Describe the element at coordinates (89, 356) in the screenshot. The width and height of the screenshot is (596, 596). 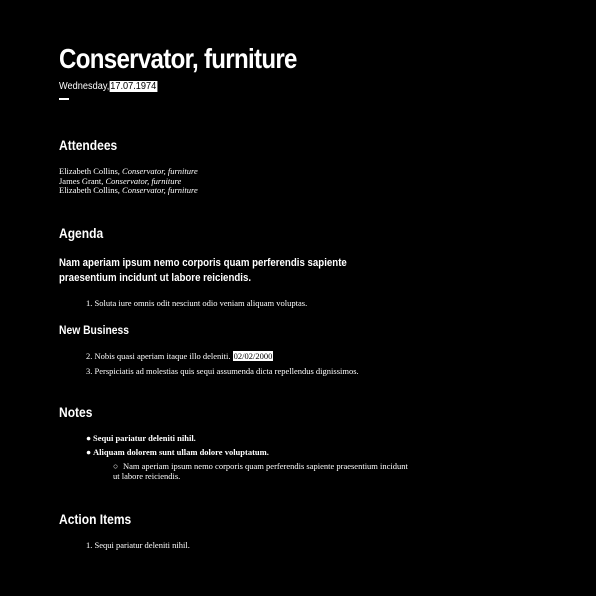
I see `item-number: 2.` at that location.